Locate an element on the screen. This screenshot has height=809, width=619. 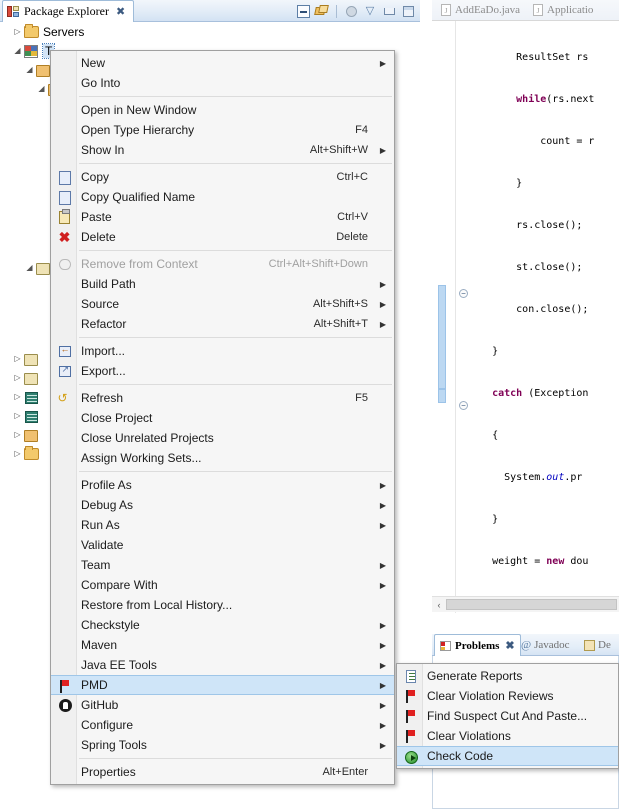
folder-icon is located at coordinates (31, 31).